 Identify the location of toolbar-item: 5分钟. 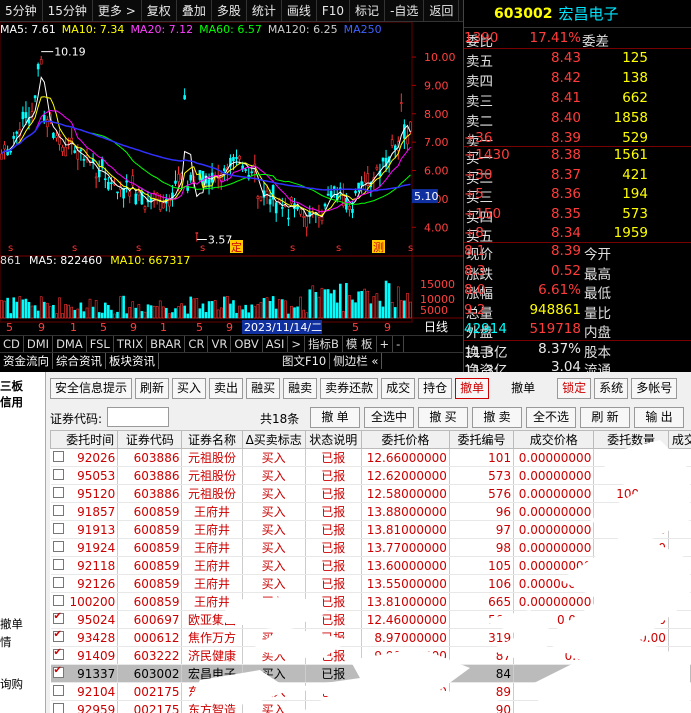
(21, 11).